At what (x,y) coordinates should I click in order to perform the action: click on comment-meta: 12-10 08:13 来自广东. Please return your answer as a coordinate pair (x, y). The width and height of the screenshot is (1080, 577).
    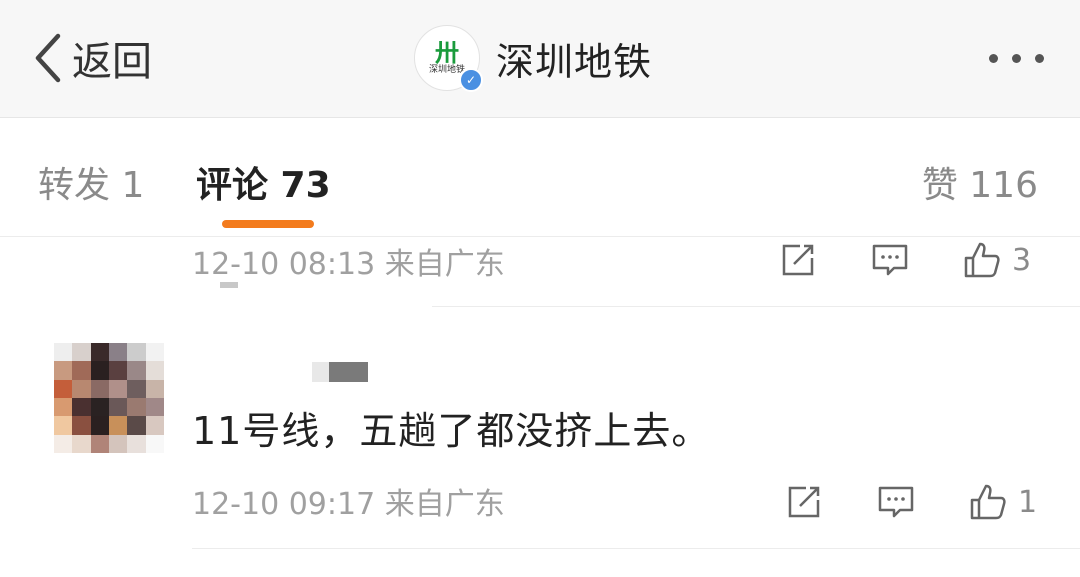
    Looking at the image, I should click on (622, 261).